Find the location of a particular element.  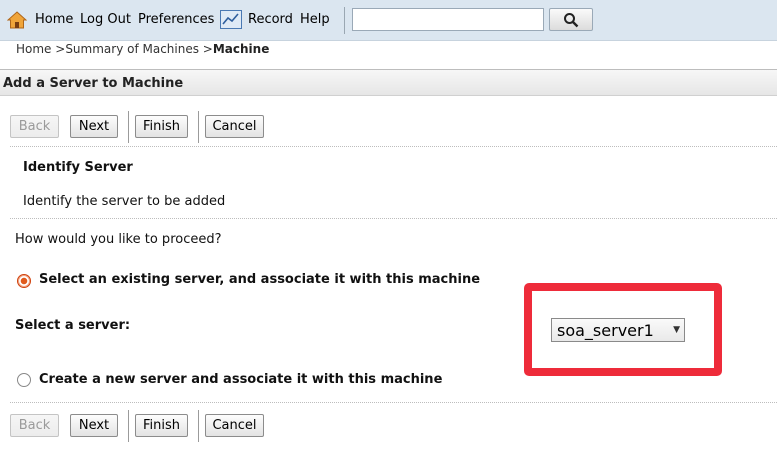

breadcrumb-current: Machine is located at coordinates (241, 49).